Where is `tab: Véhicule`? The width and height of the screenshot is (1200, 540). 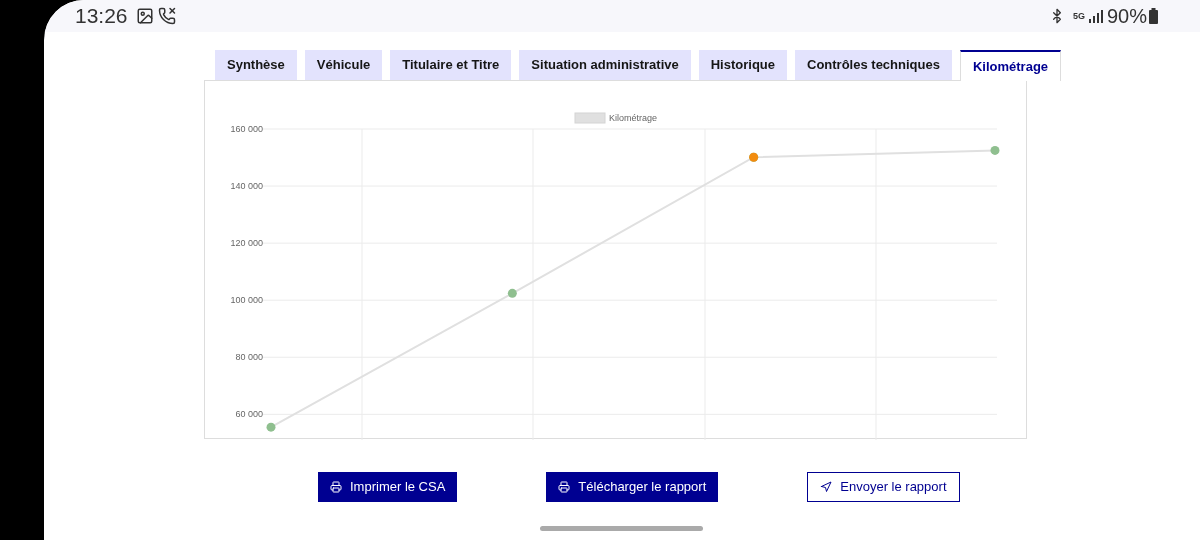 tab: Véhicule is located at coordinates (343, 65).